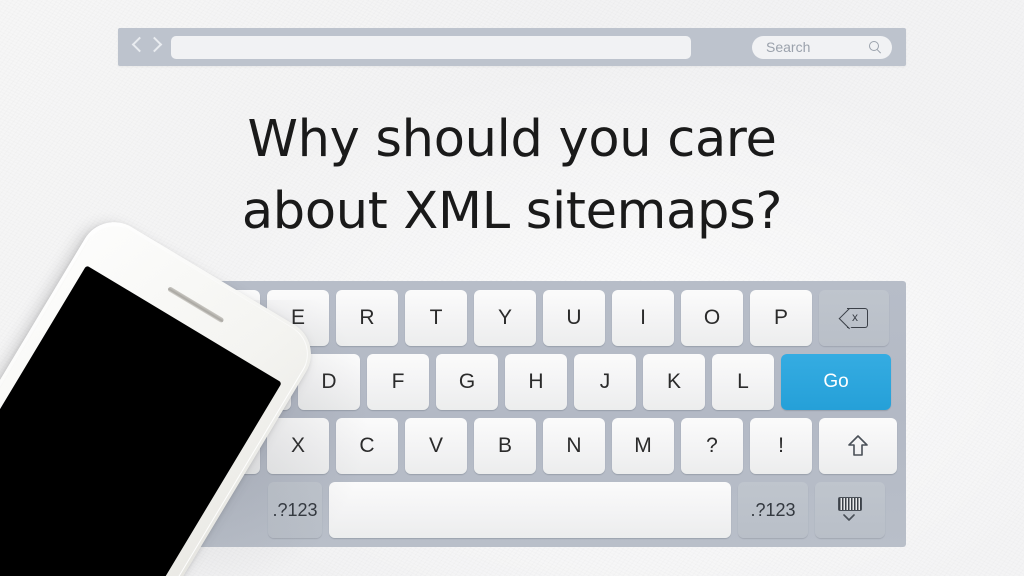  I want to click on key-m: M, so click(643, 446).